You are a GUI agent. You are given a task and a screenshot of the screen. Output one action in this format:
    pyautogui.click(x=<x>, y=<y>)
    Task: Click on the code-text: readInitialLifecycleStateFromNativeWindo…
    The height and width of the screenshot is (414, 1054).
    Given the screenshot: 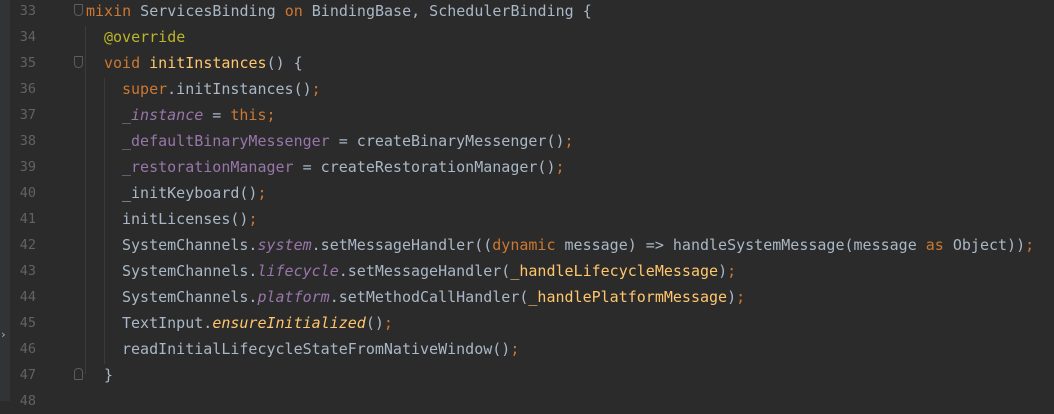 What is the action you would take?
    pyautogui.click(x=320, y=349)
    